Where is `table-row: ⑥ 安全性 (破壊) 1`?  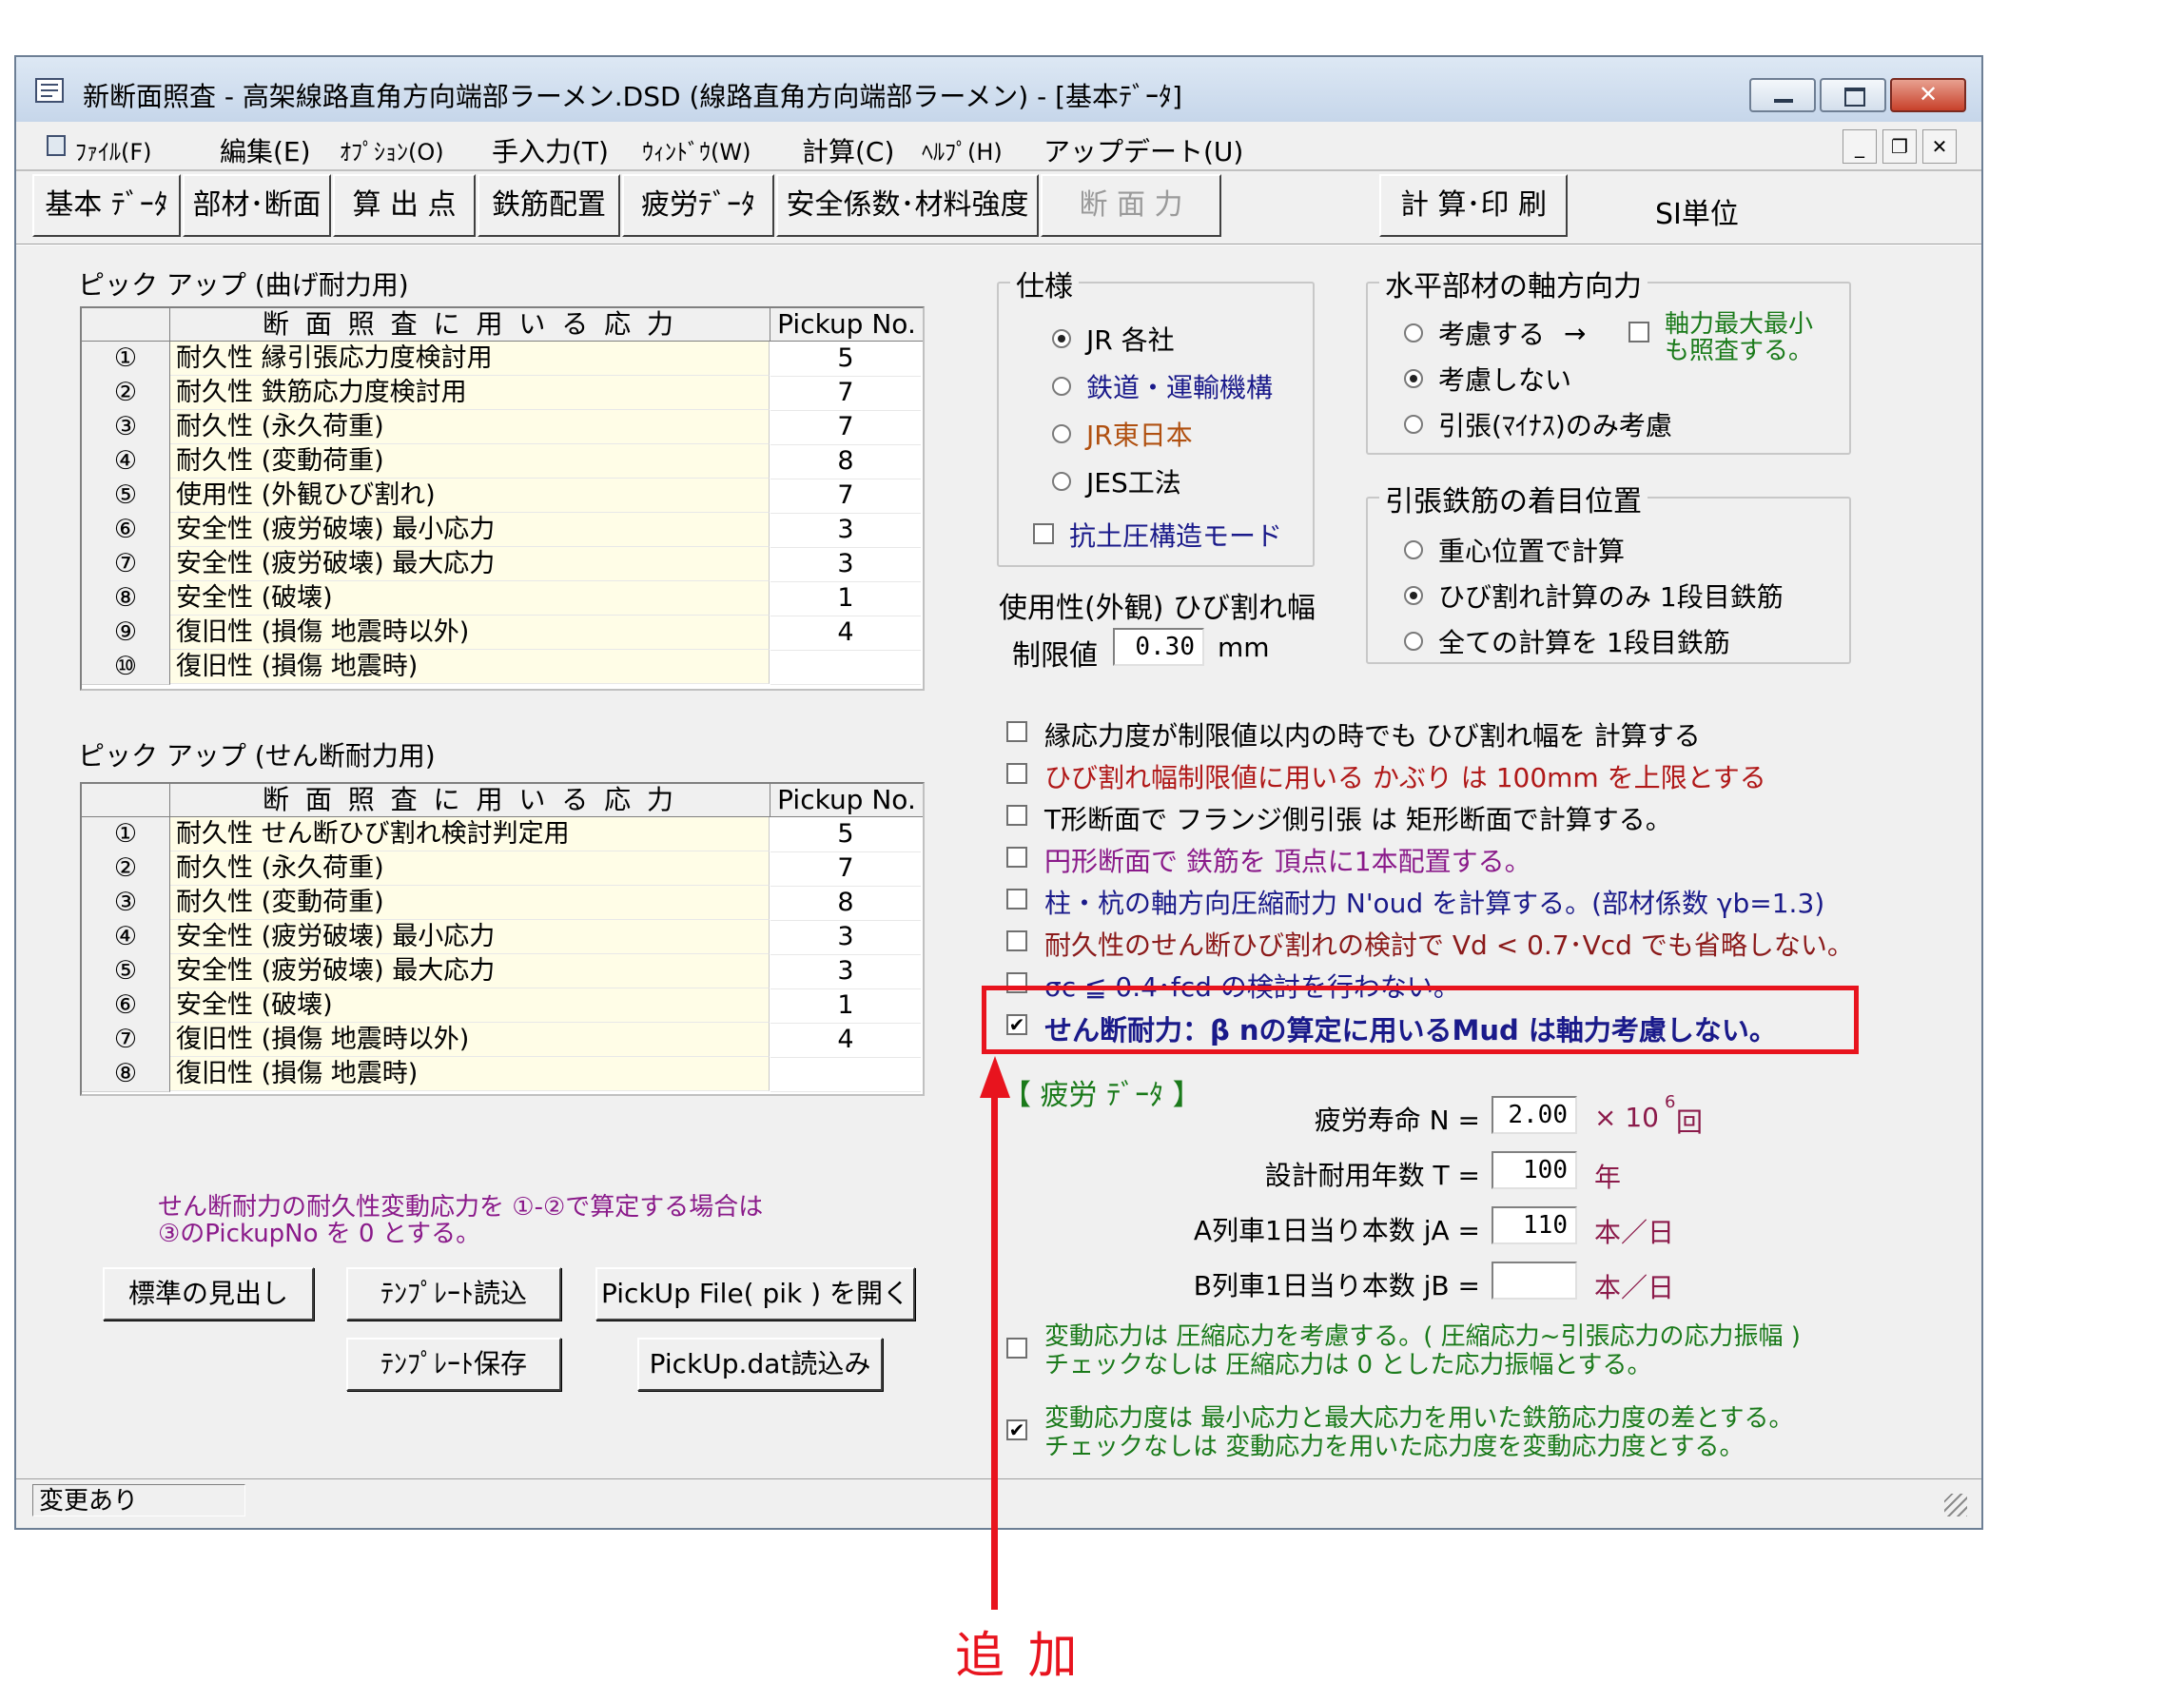
table-row: ⑥ 安全性 (破壊) 1 is located at coordinates (503, 1006).